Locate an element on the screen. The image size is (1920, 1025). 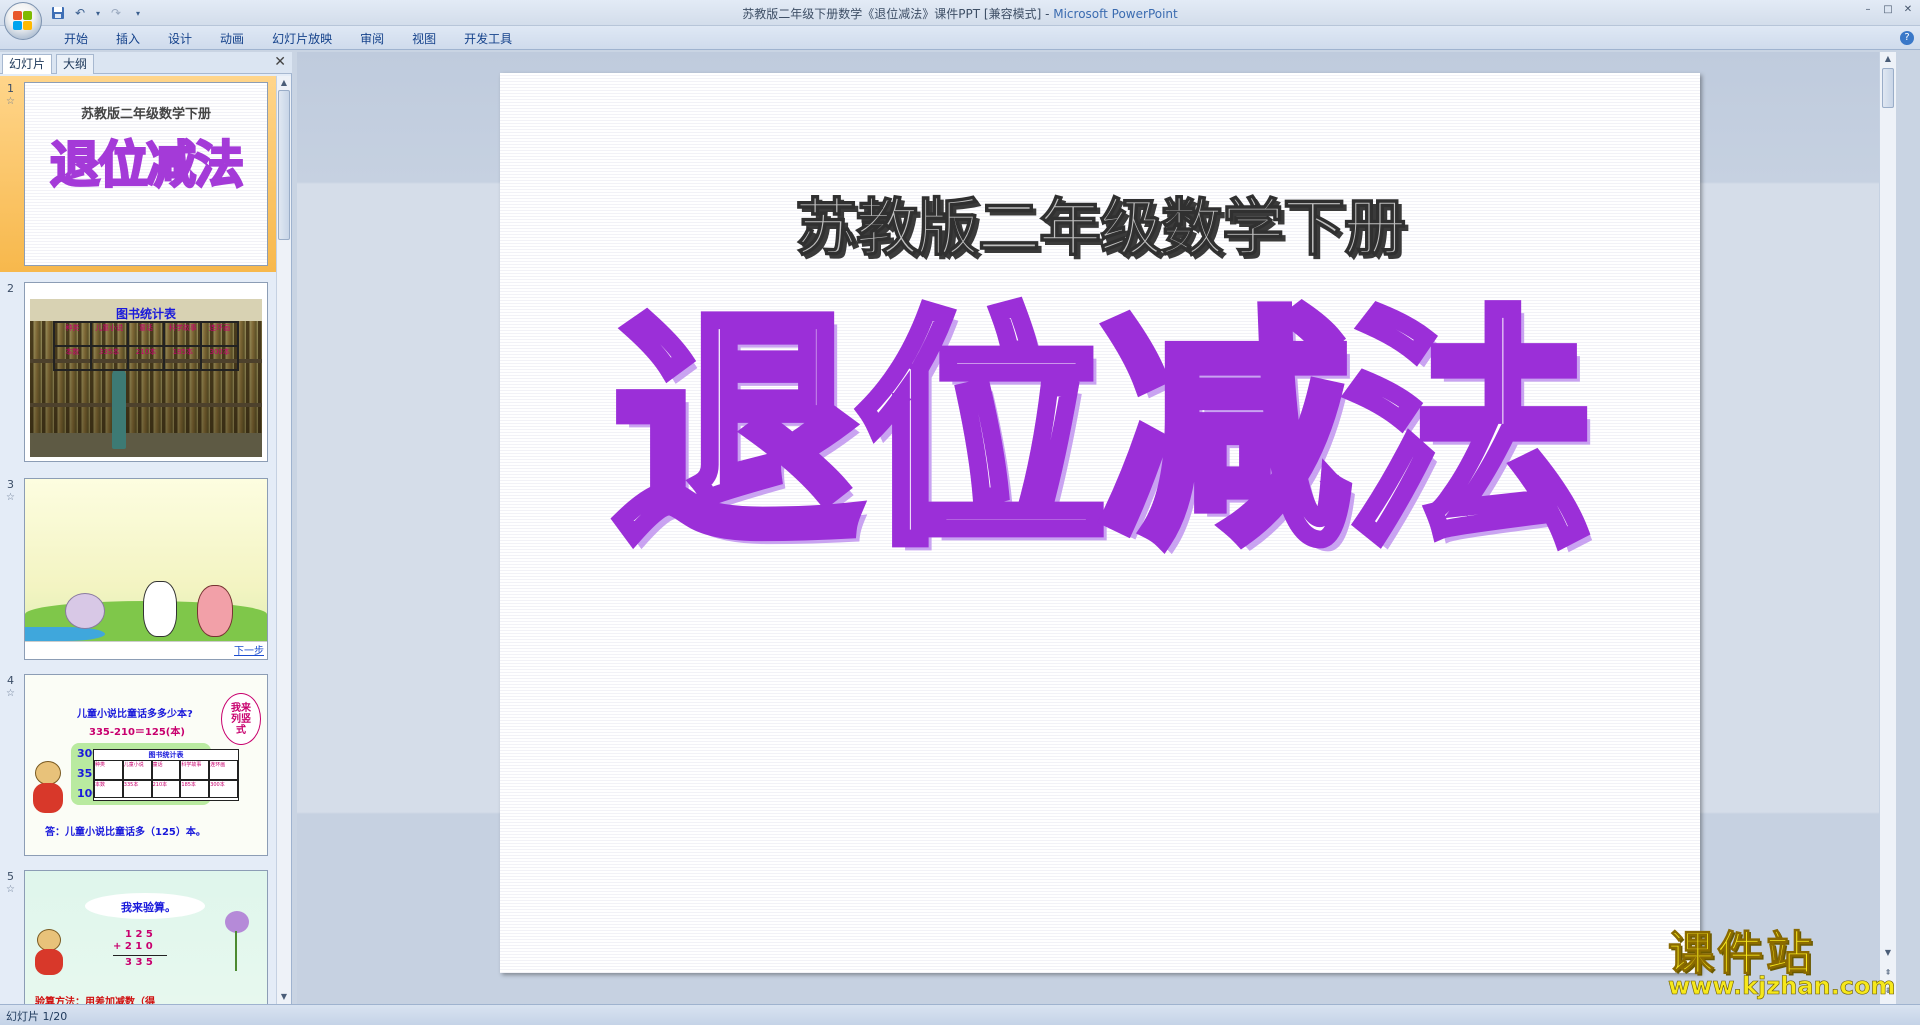
speech-bubble: 我来列竖式 is located at coordinates (241, 719).